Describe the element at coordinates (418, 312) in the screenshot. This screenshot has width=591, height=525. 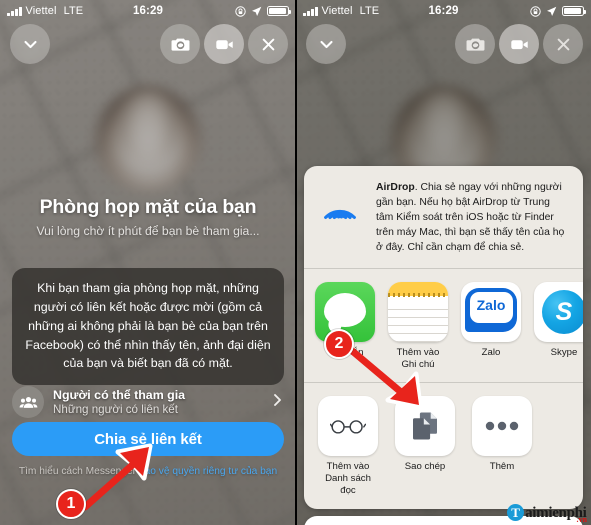
I see `notes-app-icon` at that location.